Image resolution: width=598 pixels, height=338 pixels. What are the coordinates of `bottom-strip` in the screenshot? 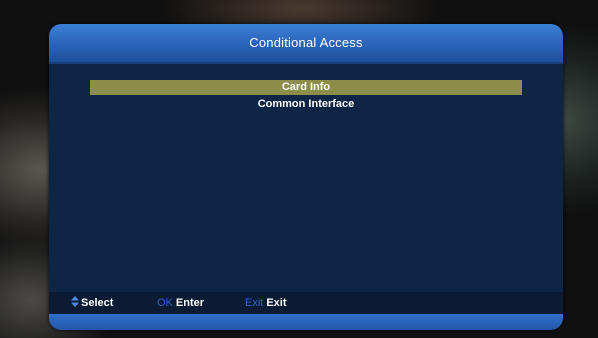 It's located at (306, 322).